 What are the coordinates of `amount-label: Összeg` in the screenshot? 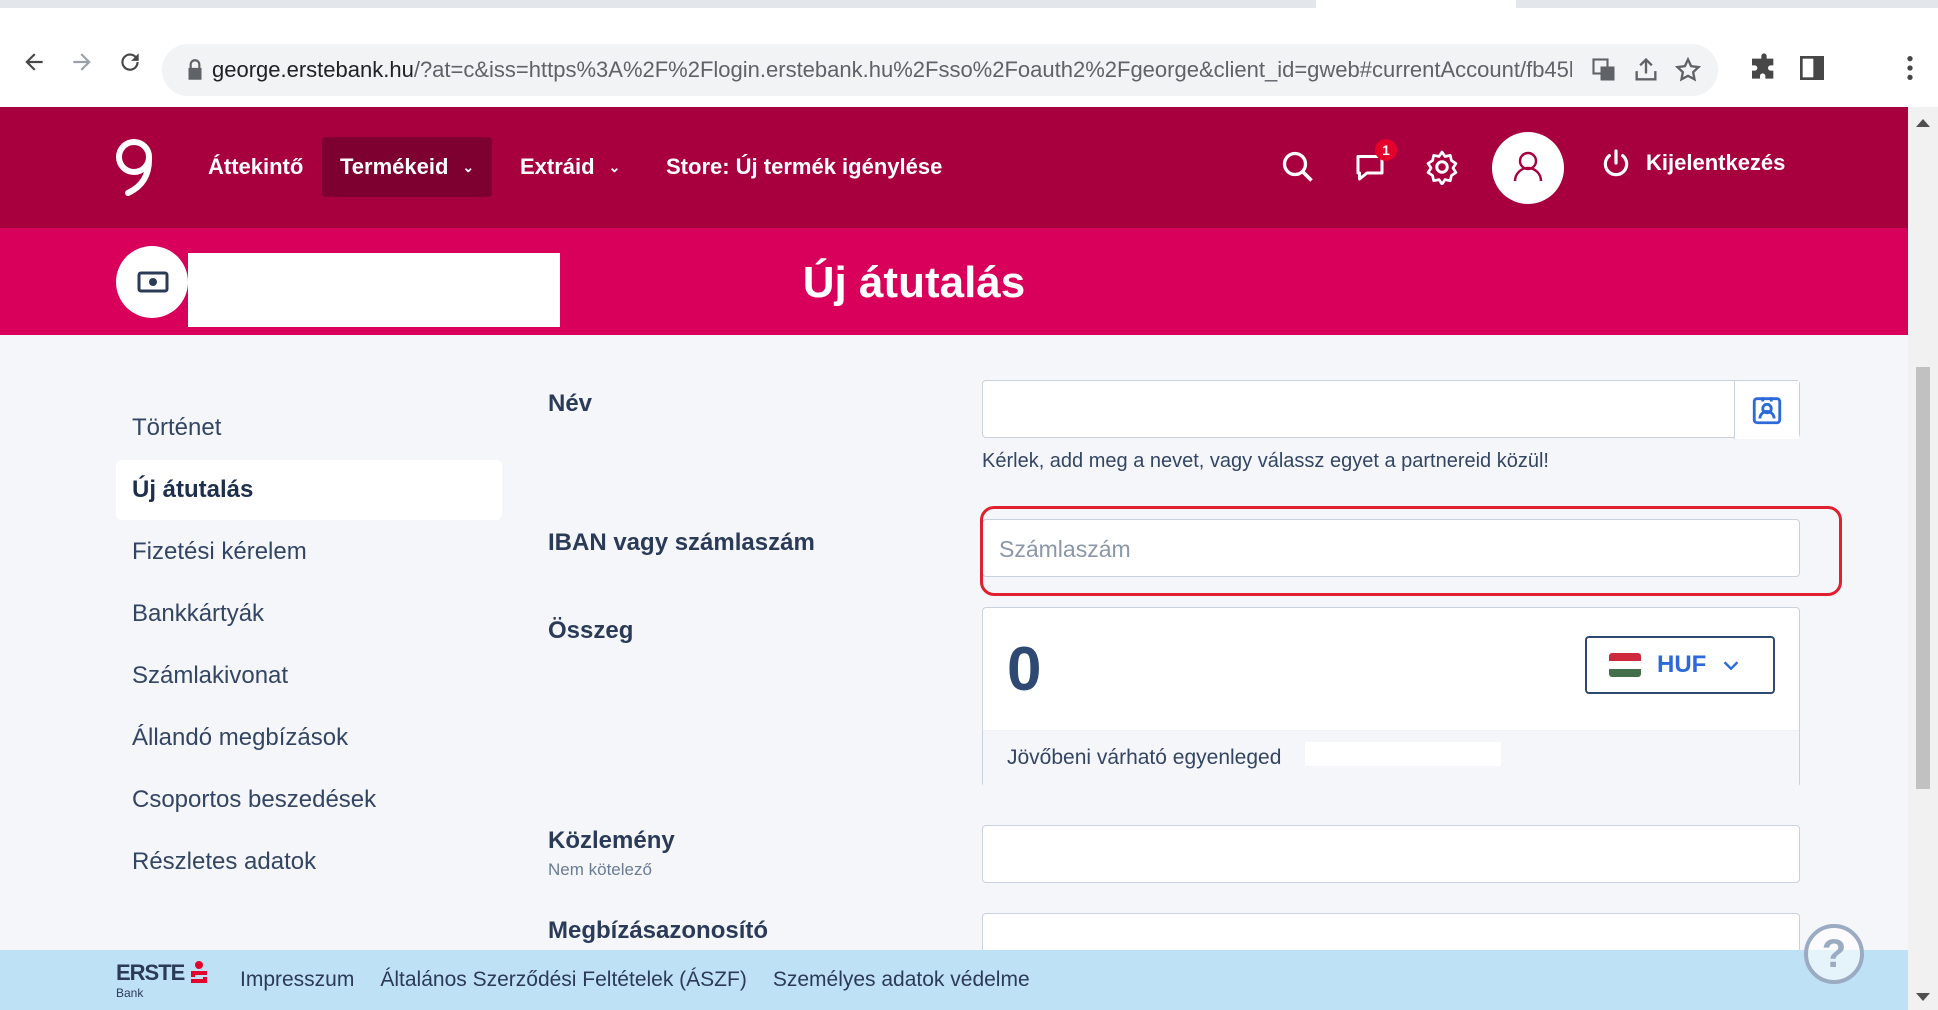 It's located at (591, 630).